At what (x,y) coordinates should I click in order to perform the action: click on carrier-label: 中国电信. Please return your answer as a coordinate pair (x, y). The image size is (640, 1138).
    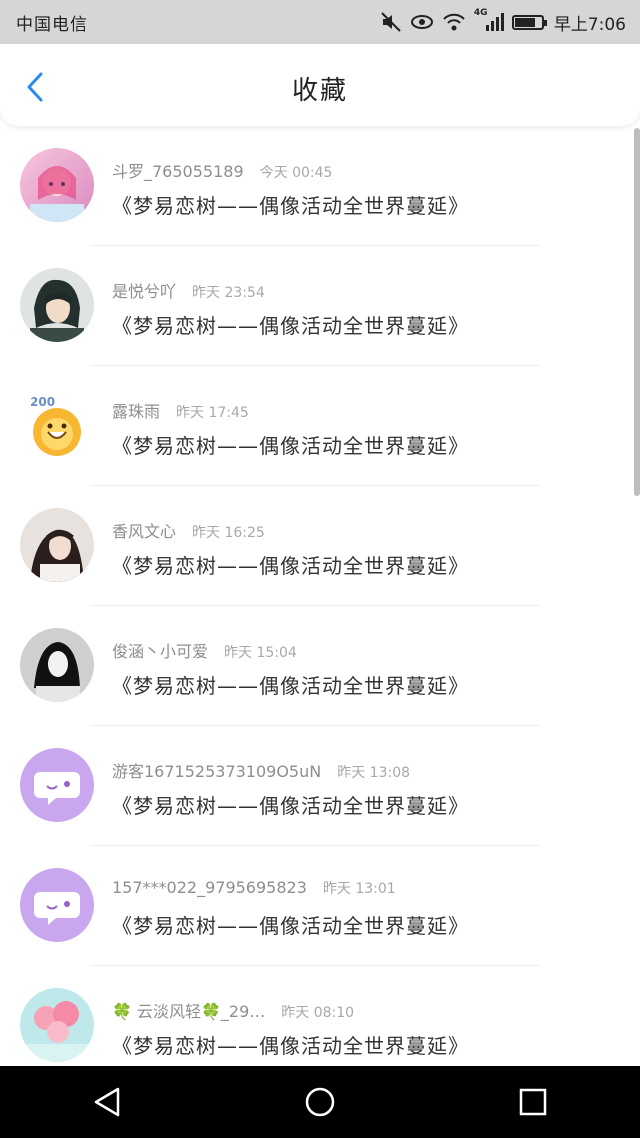
    Looking at the image, I should click on (52, 25).